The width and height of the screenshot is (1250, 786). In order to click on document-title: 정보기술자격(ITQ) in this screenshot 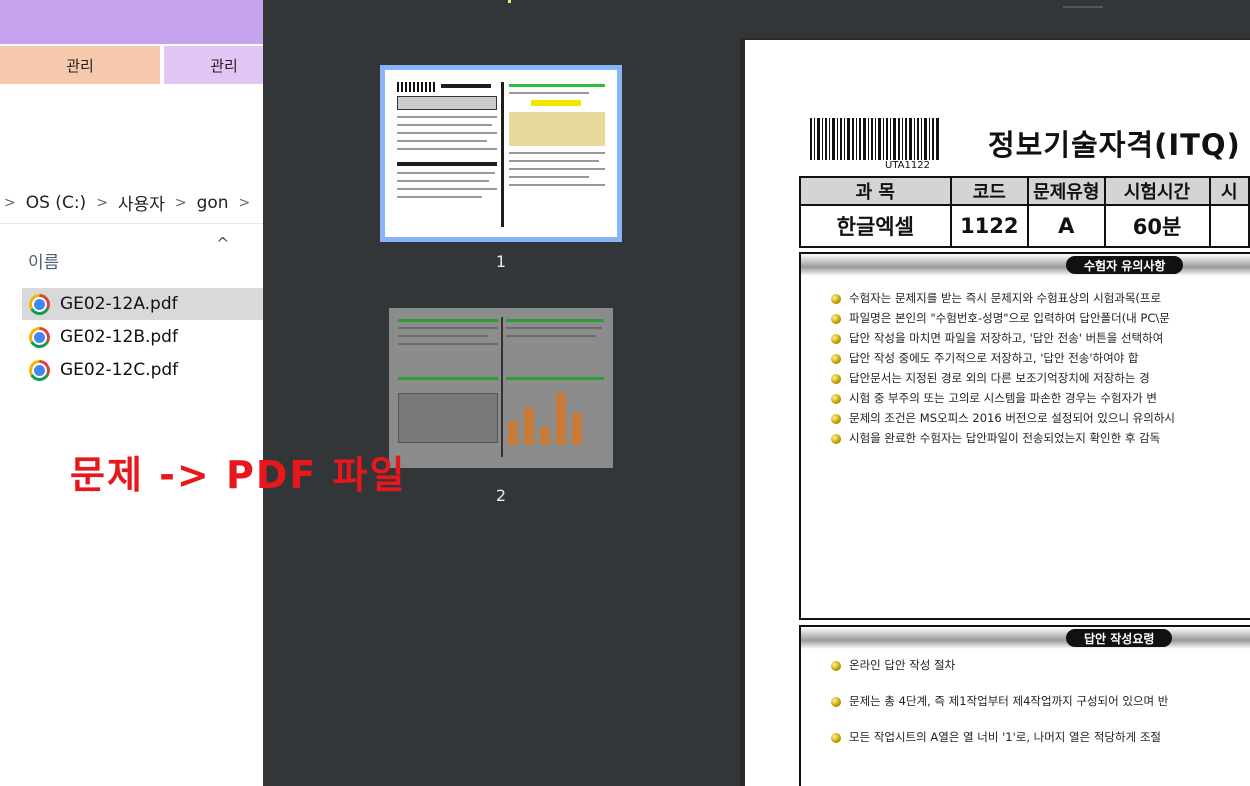, I will do `click(1114, 145)`.